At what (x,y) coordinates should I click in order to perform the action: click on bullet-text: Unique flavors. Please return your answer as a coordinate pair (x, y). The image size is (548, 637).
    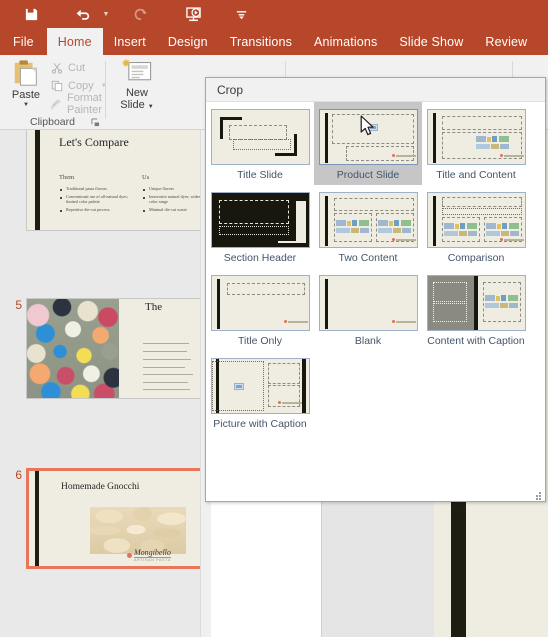
    Looking at the image, I should click on (162, 188).